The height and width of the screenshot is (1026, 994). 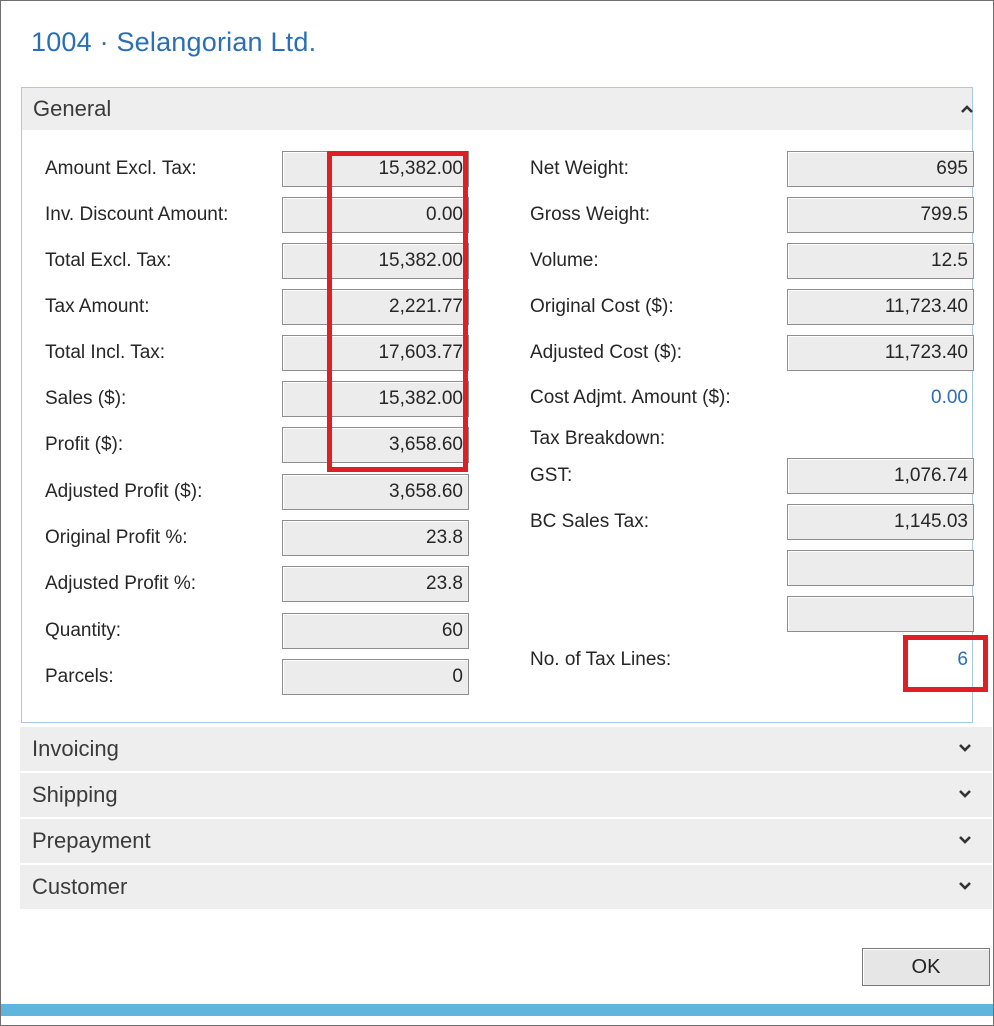 I want to click on fasttab-shipping: Shipping, so click(x=506, y=795).